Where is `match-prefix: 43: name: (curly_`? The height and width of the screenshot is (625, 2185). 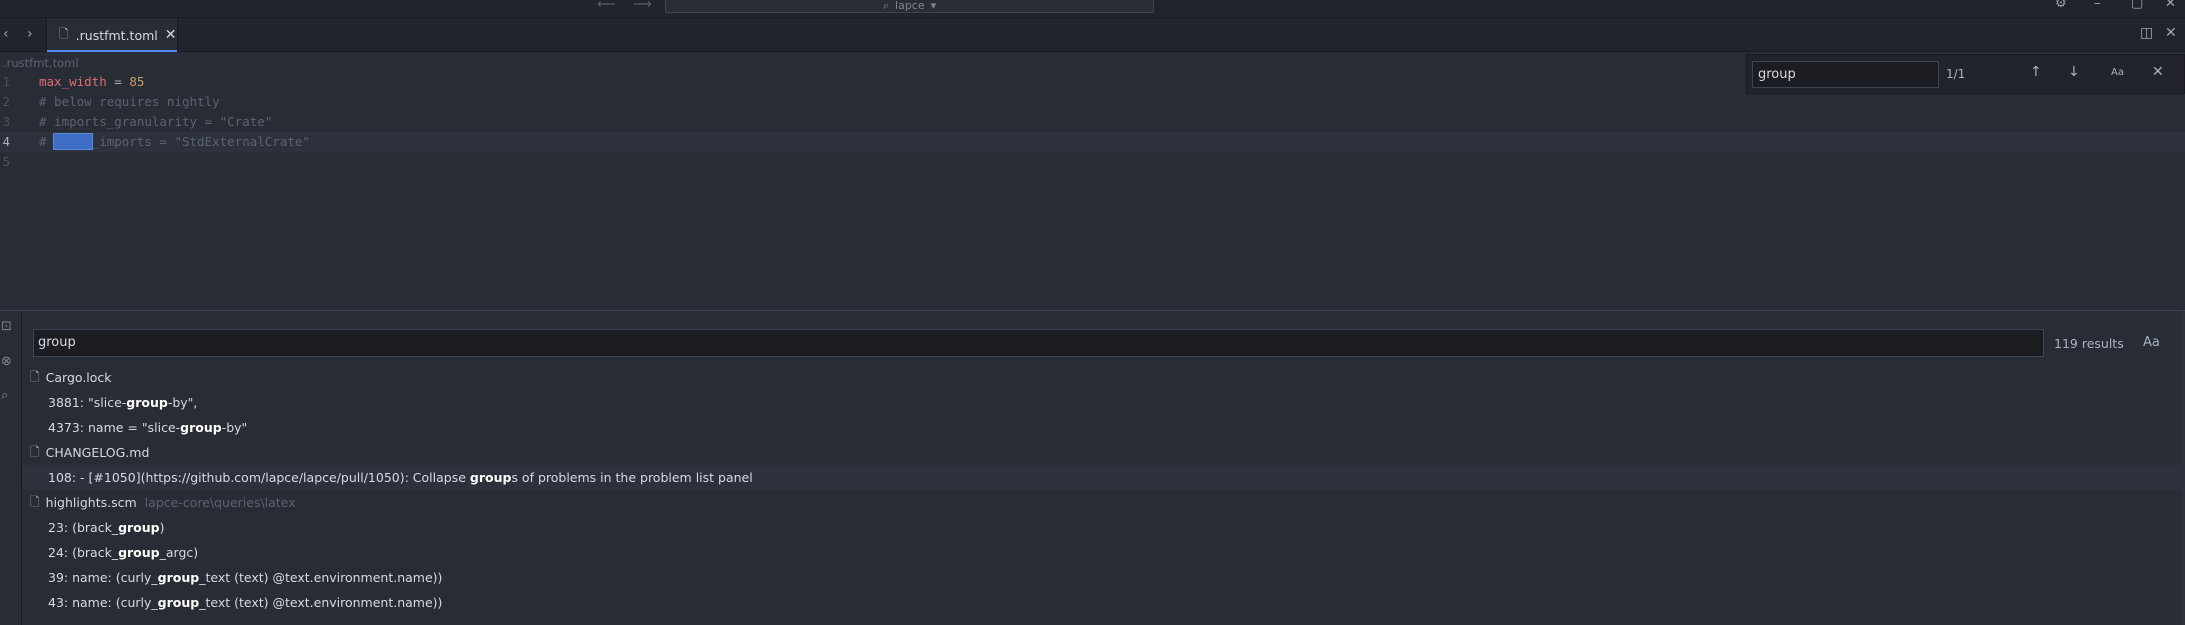 match-prefix: 43: name: (curly_ is located at coordinates (103, 602).